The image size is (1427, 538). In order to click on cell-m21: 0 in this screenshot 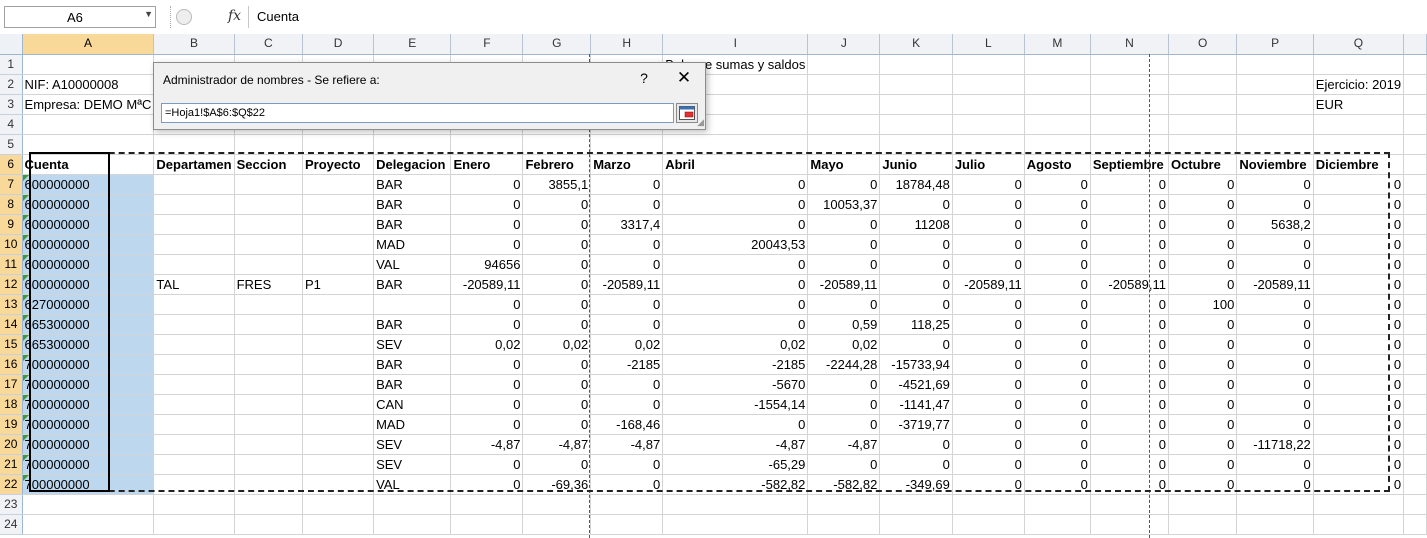, I will do `click(1057, 464)`.